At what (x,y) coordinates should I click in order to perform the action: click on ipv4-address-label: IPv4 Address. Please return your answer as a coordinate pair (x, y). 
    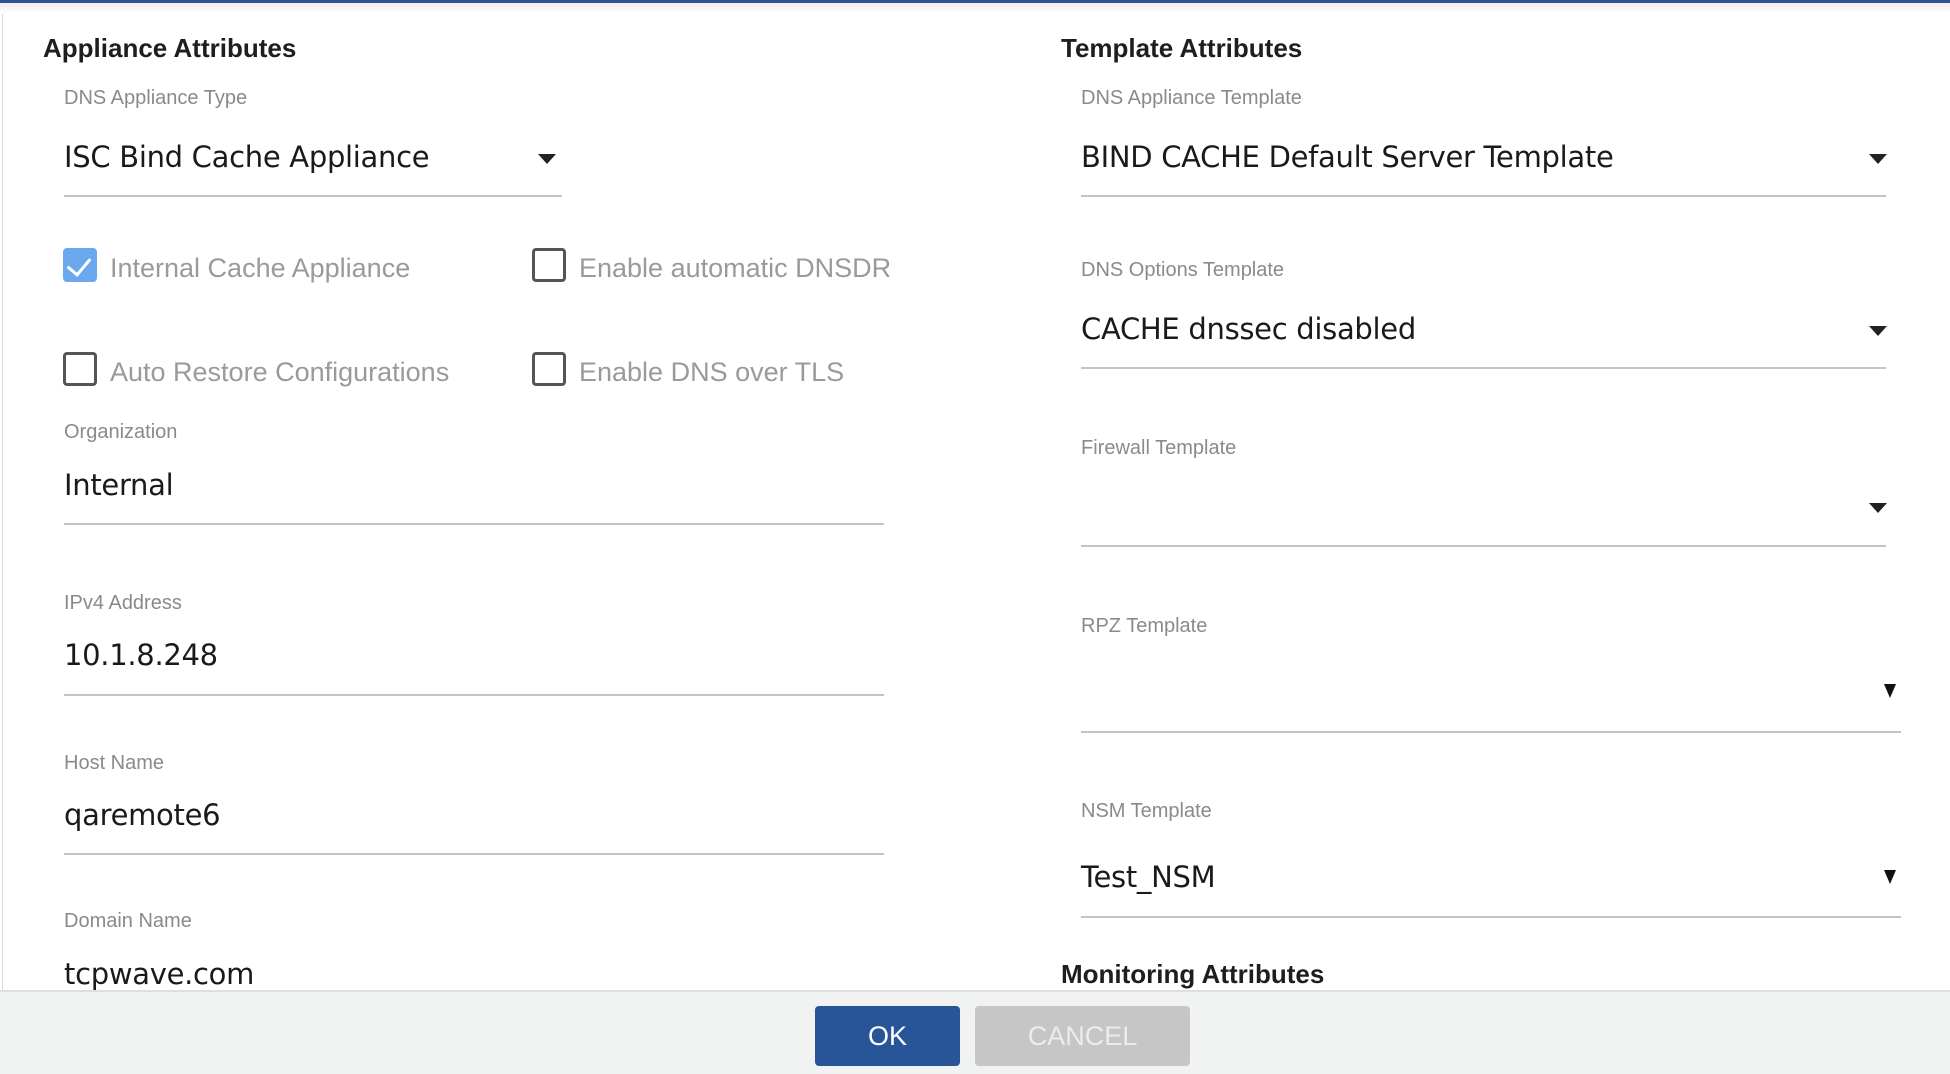
    Looking at the image, I should click on (123, 603).